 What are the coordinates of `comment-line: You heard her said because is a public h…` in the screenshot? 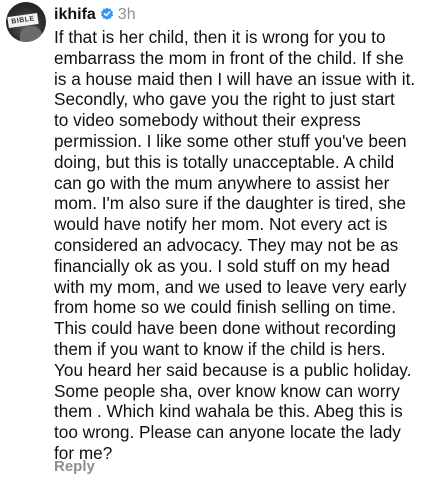 It's located at (233, 369).